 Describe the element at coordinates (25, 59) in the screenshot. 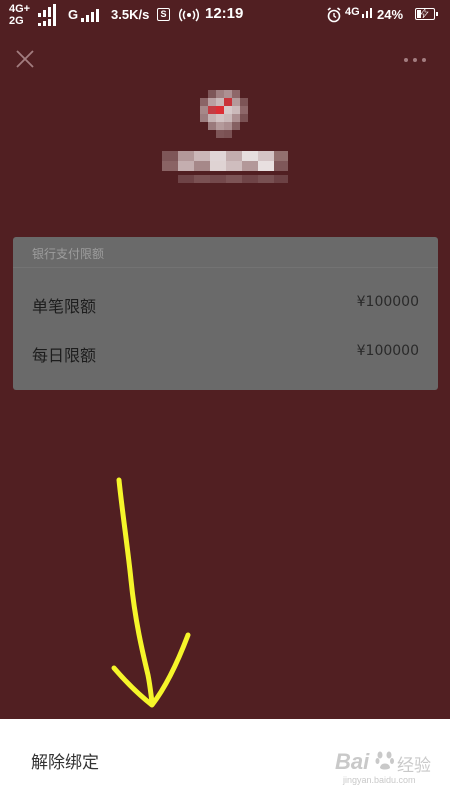

I see `close-icon` at that location.